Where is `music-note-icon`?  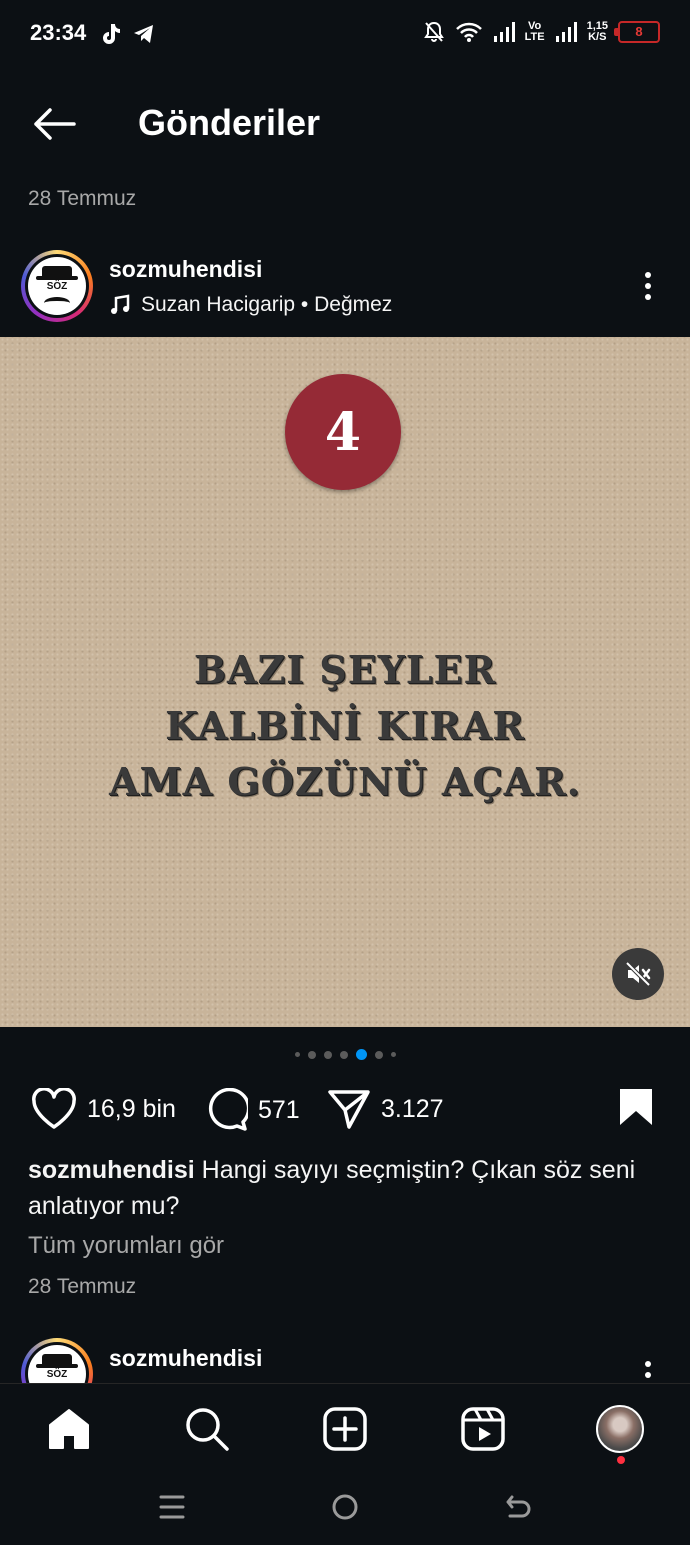 music-note-icon is located at coordinates (120, 304).